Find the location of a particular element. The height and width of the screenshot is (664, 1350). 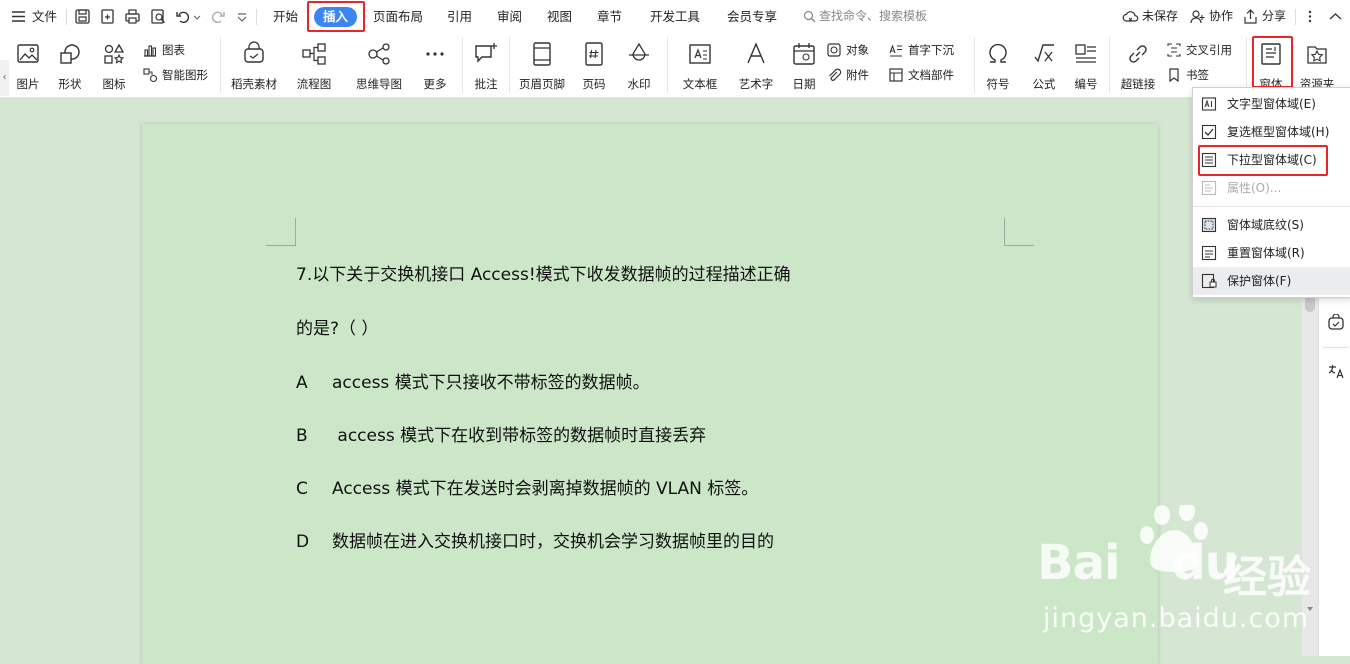

header-footer-button: 页眉页脚 is located at coordinates (542, 66).